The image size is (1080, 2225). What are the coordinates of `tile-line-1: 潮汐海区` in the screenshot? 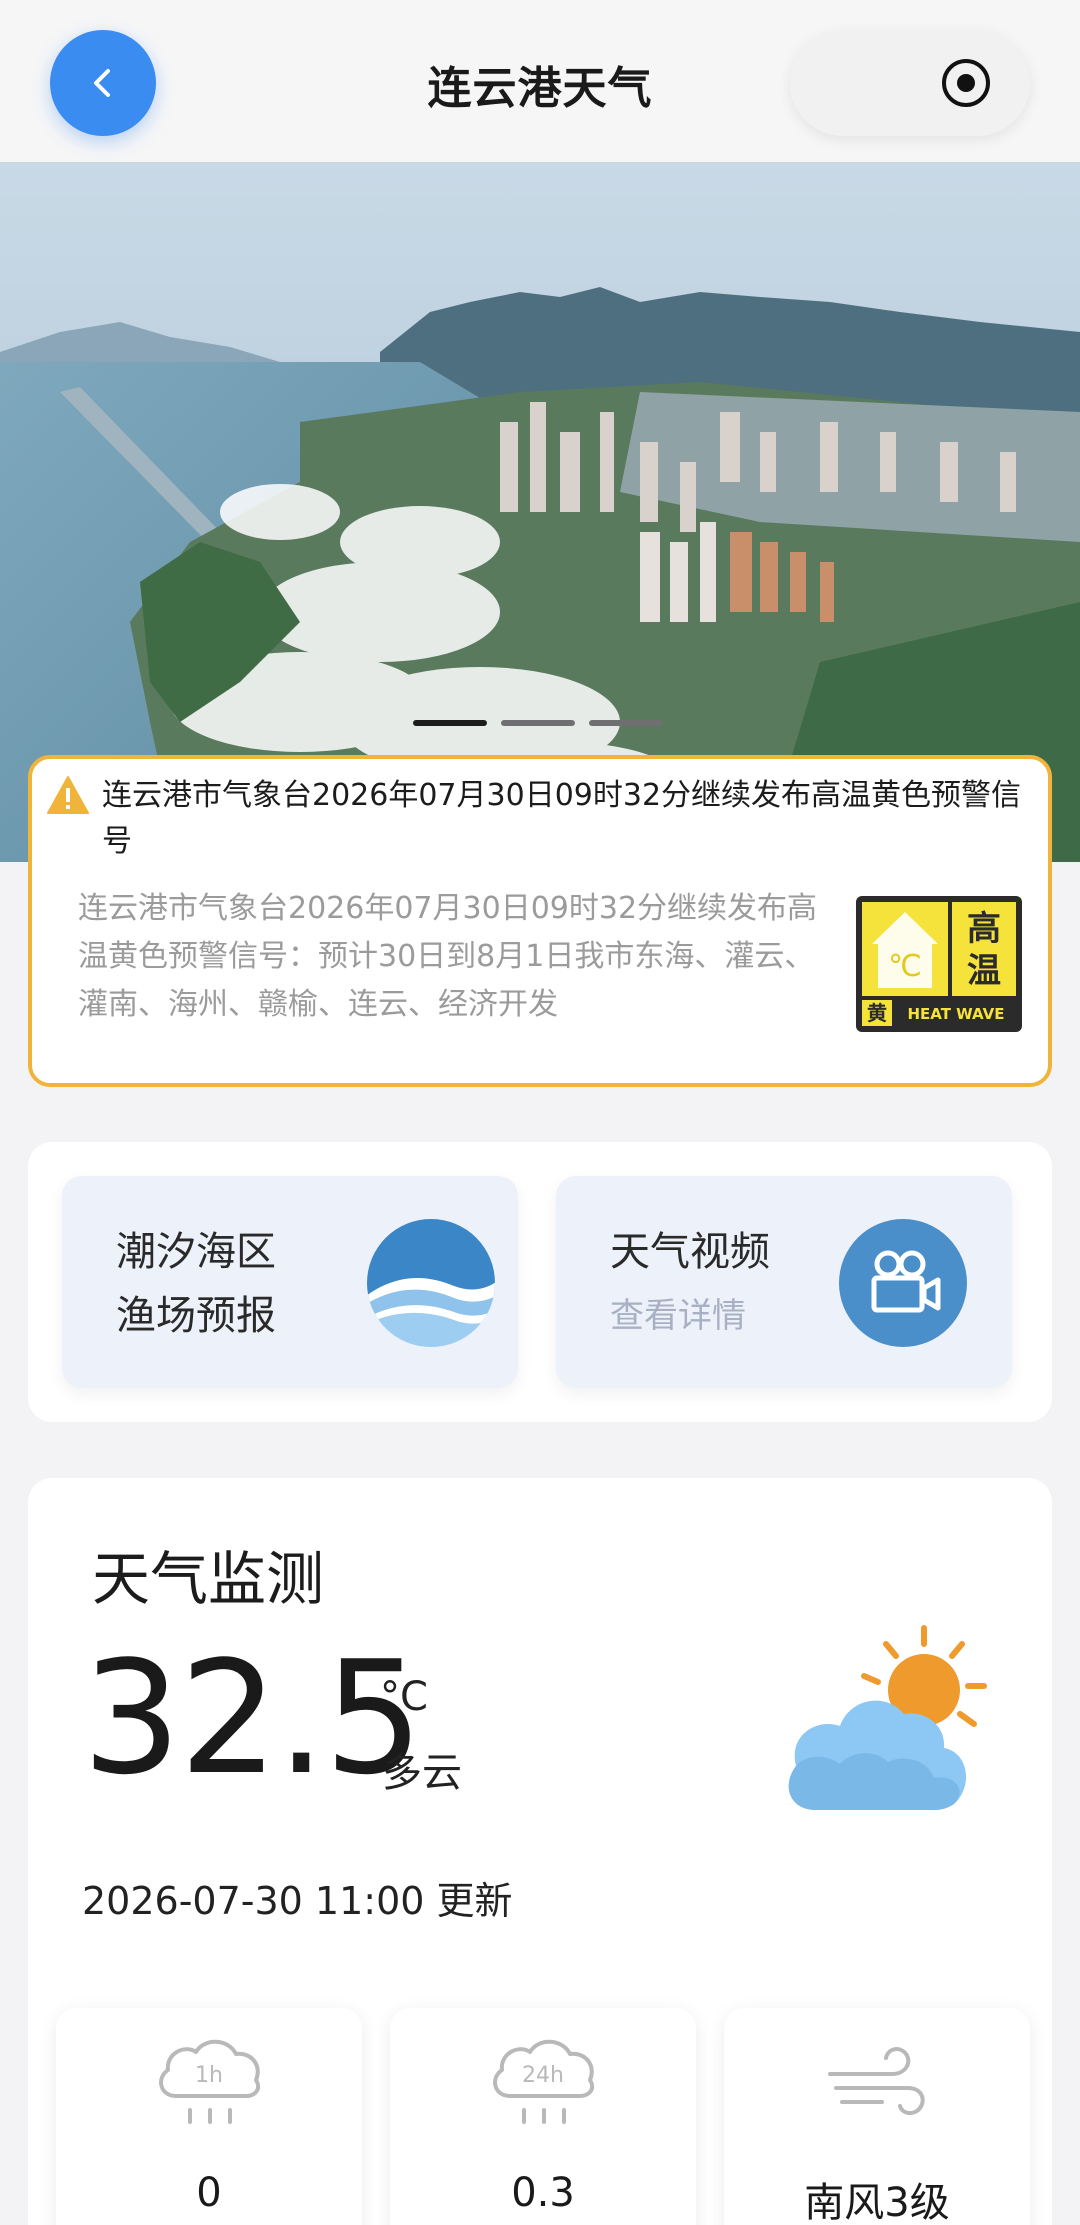 It's located at (196, 1252).